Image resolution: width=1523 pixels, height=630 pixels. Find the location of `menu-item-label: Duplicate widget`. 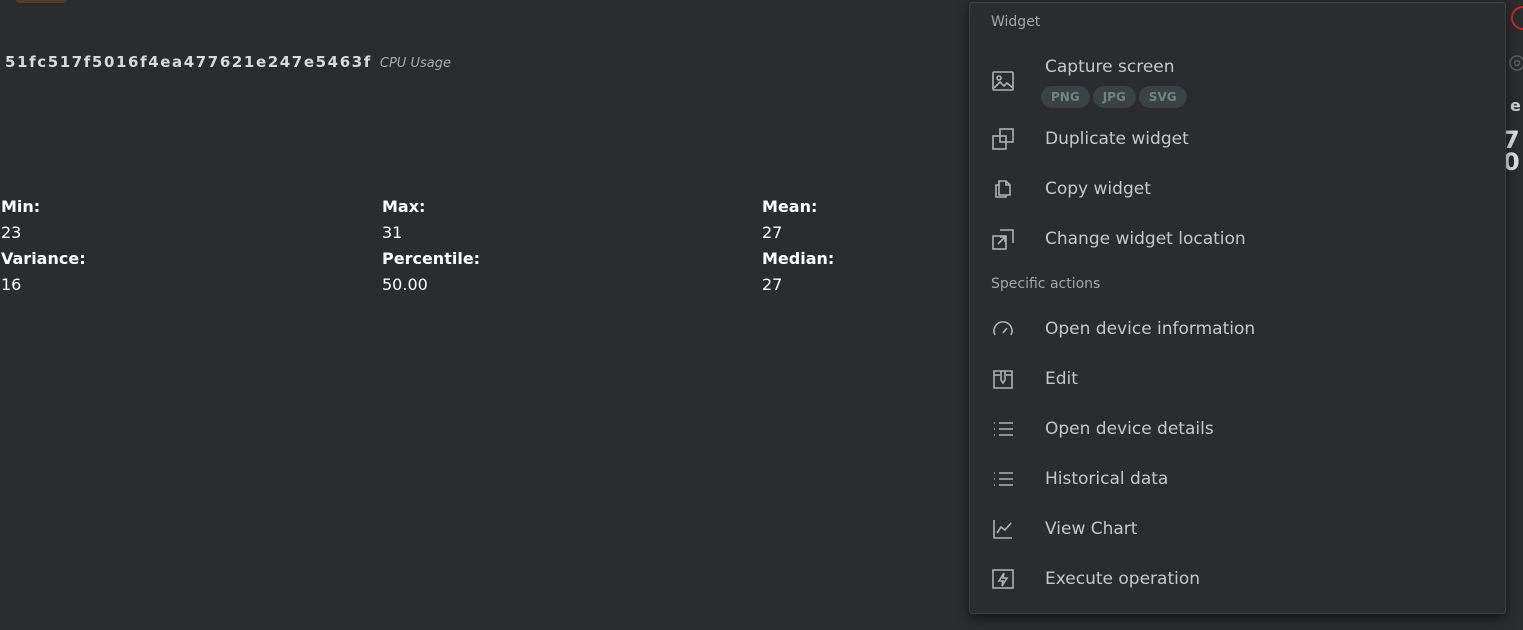

menu-item-label: Duplicate widget is located at coordinates (1117, 139).